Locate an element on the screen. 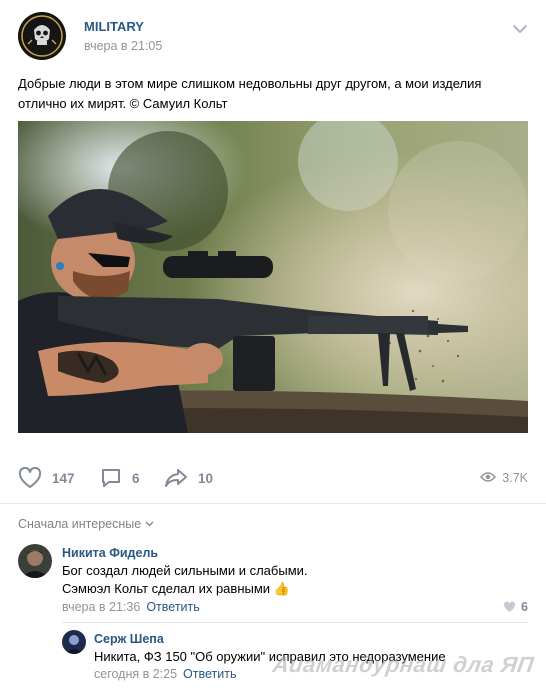  share-button: 10 is located at coordinates (188, 478).